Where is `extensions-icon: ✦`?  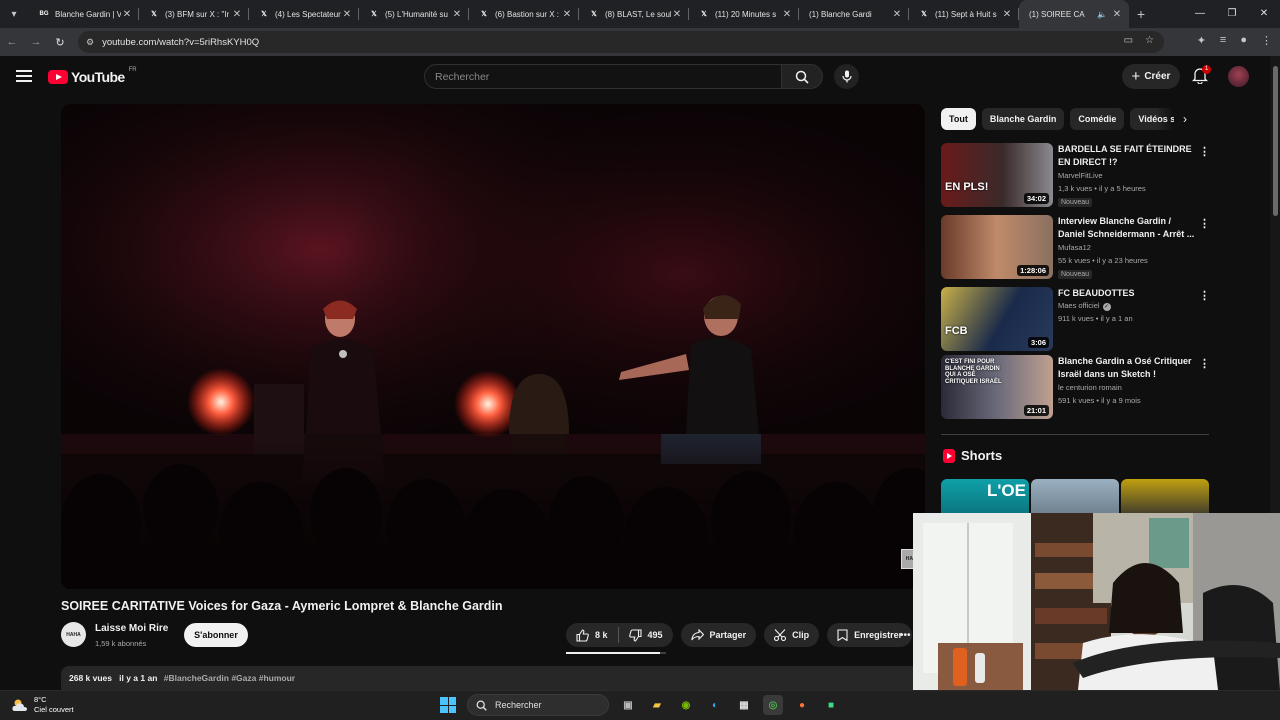 extensions-icon: ✦ is located at coordinates (1201, 40).